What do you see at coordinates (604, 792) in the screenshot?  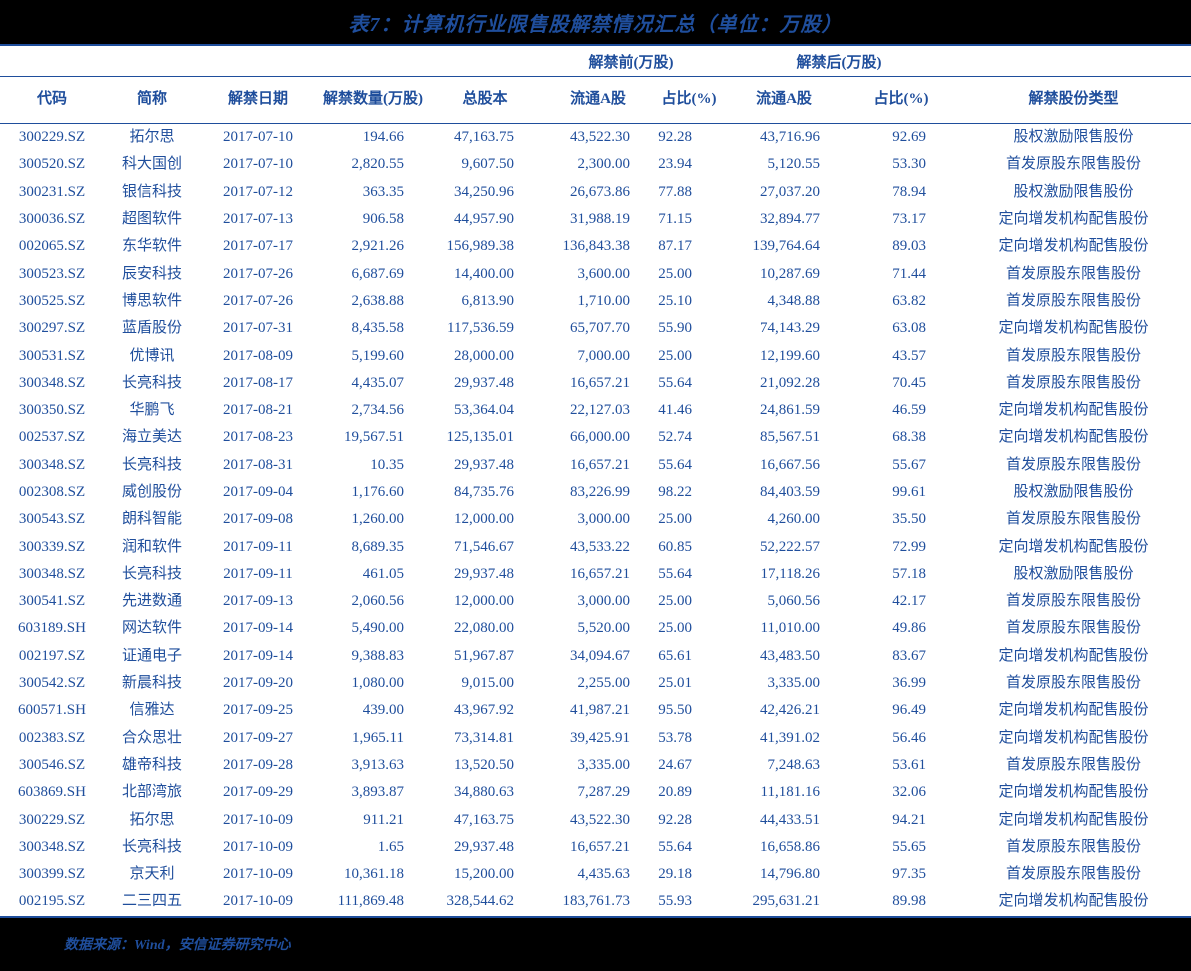 I see `cell-float-before: 7,287.29` at bounding box center [604, 792].